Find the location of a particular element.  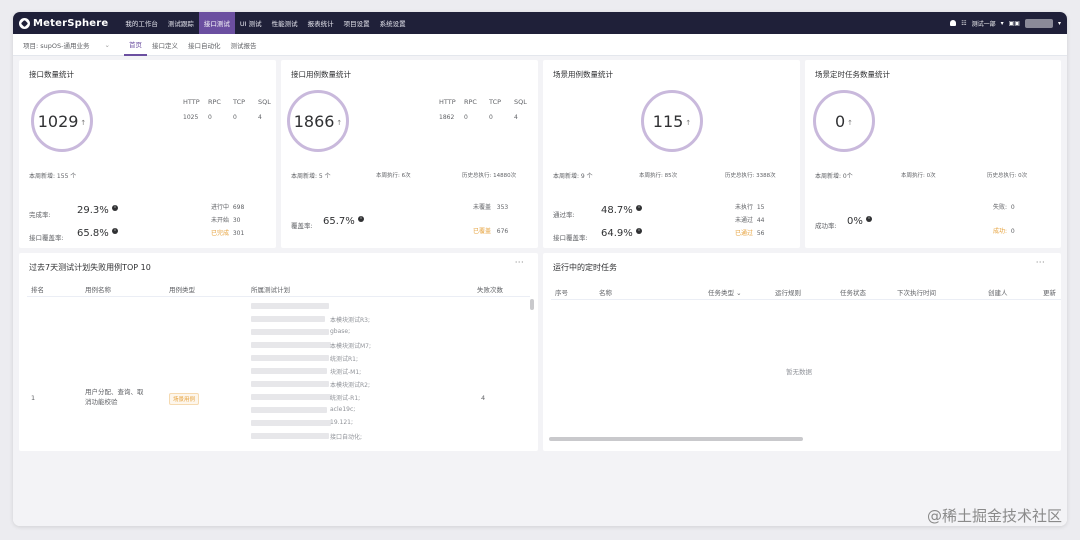

pass-rate-label: 通过率: is located at coordinates (564, 215).